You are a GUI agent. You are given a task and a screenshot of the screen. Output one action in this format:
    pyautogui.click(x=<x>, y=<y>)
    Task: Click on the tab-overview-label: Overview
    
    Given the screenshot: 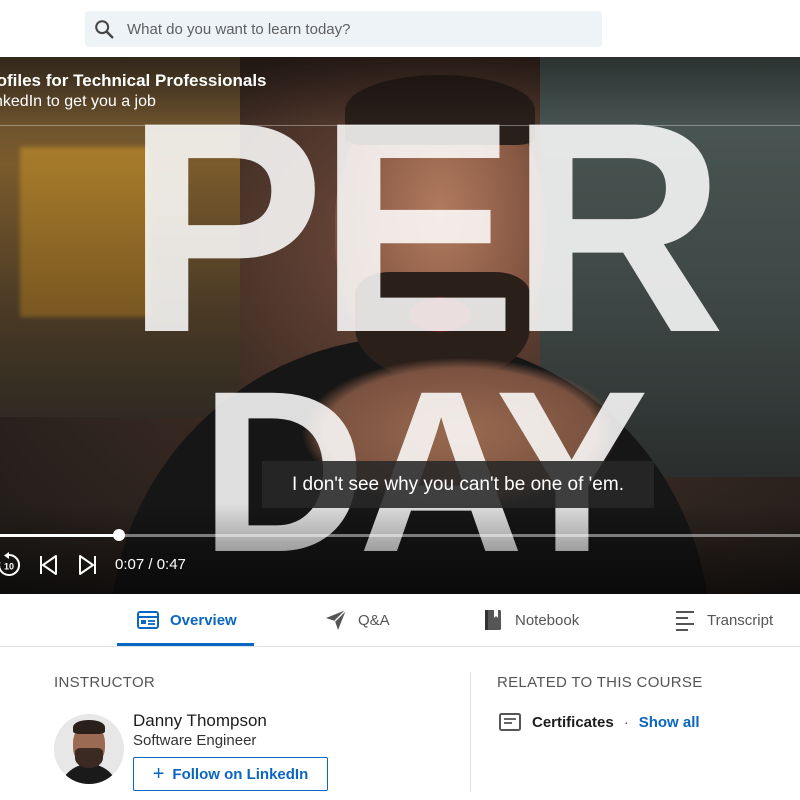 What is the action you would take?
    pyautogui.click(x=203, y=620)
    